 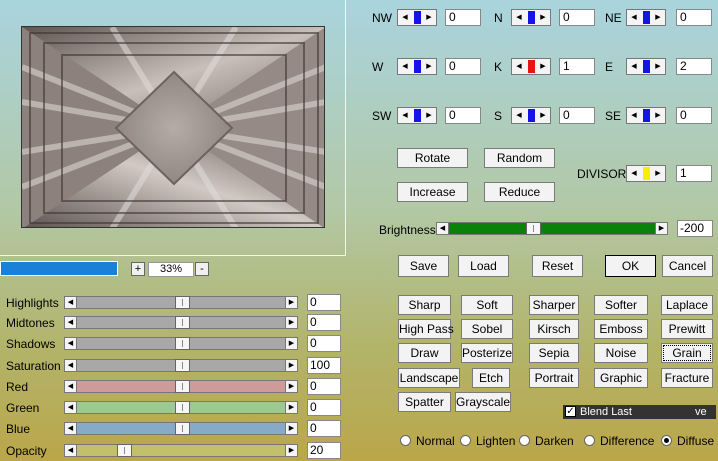 I want to click on blend-mode-diffuse-radio, so click(x=666, y=440).